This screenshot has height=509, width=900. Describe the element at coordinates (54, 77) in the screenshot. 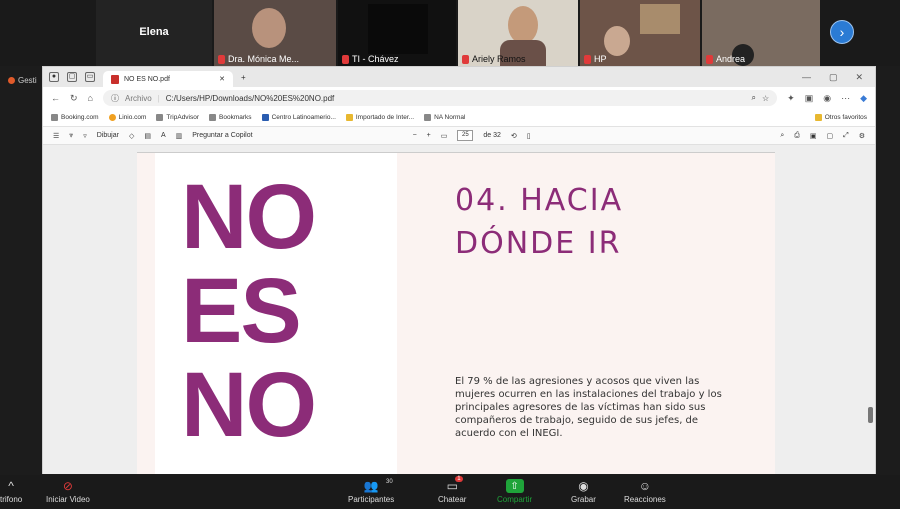

I see `profile-icon: ●` at that location.